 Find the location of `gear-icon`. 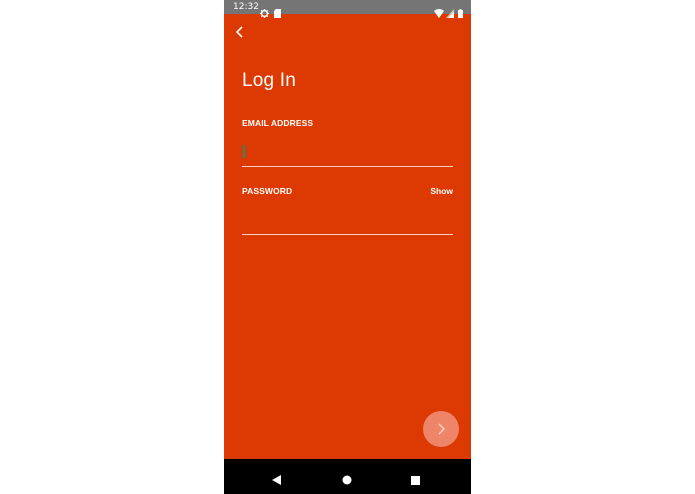

gear-icon is located at coordinates (264, 12).